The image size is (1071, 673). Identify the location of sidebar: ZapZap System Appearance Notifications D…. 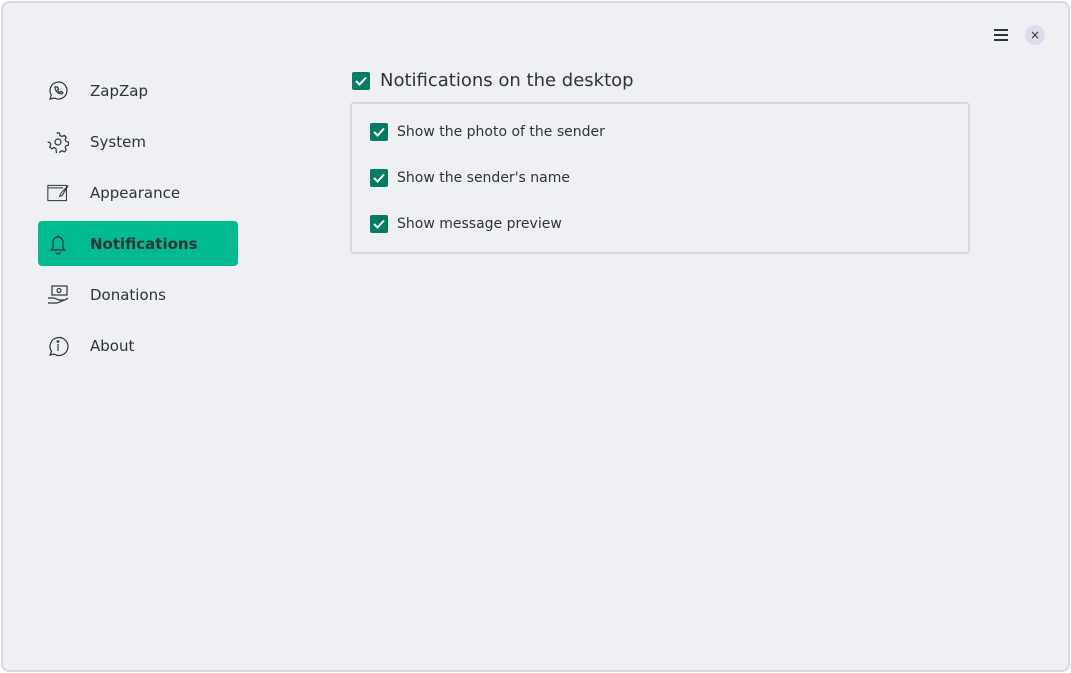
(138, 221).